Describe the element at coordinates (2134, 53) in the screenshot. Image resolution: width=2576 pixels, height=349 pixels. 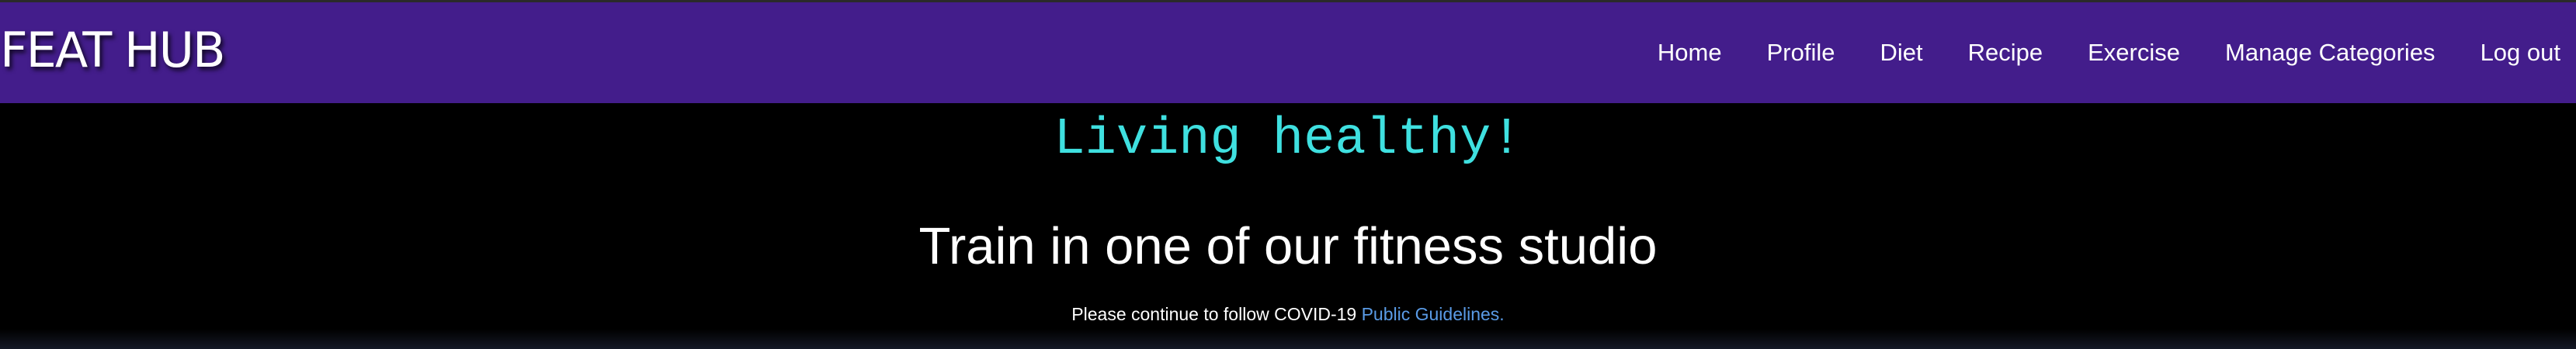
I see `nav-link-exercise: Exercise` at that location.